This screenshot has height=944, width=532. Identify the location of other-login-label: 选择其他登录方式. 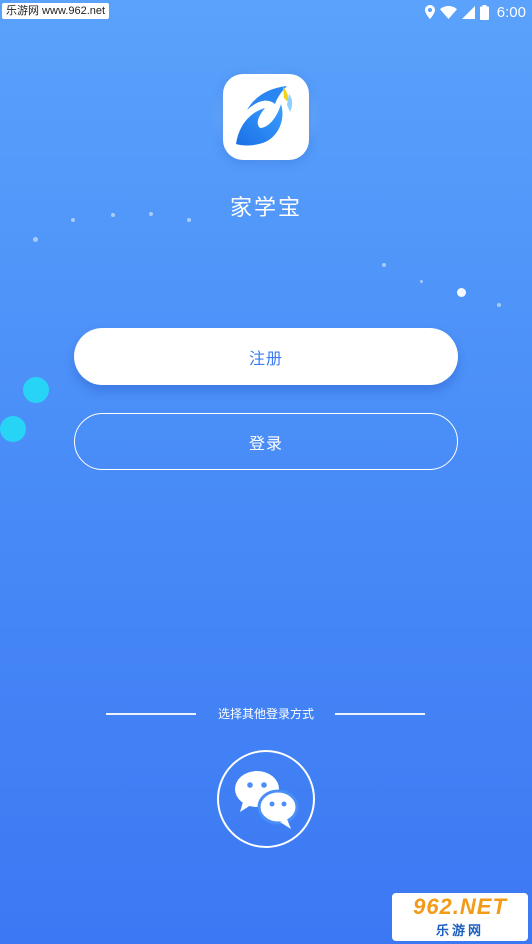
(265, 714).